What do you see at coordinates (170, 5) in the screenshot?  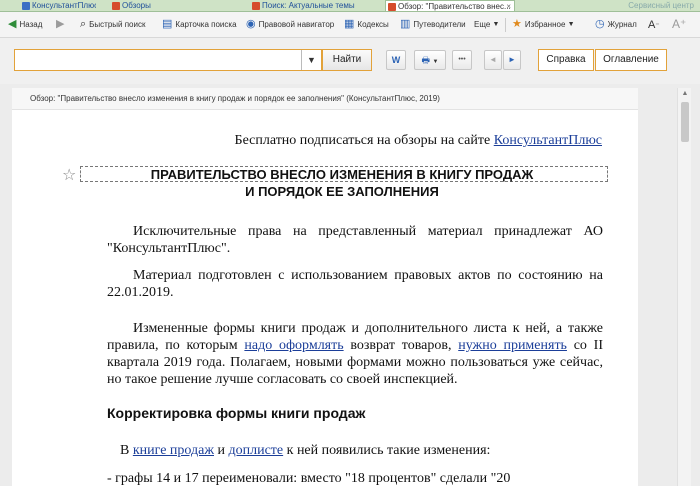 I see `tab-reviews: Обзоры` at bounding box center [170, 5].